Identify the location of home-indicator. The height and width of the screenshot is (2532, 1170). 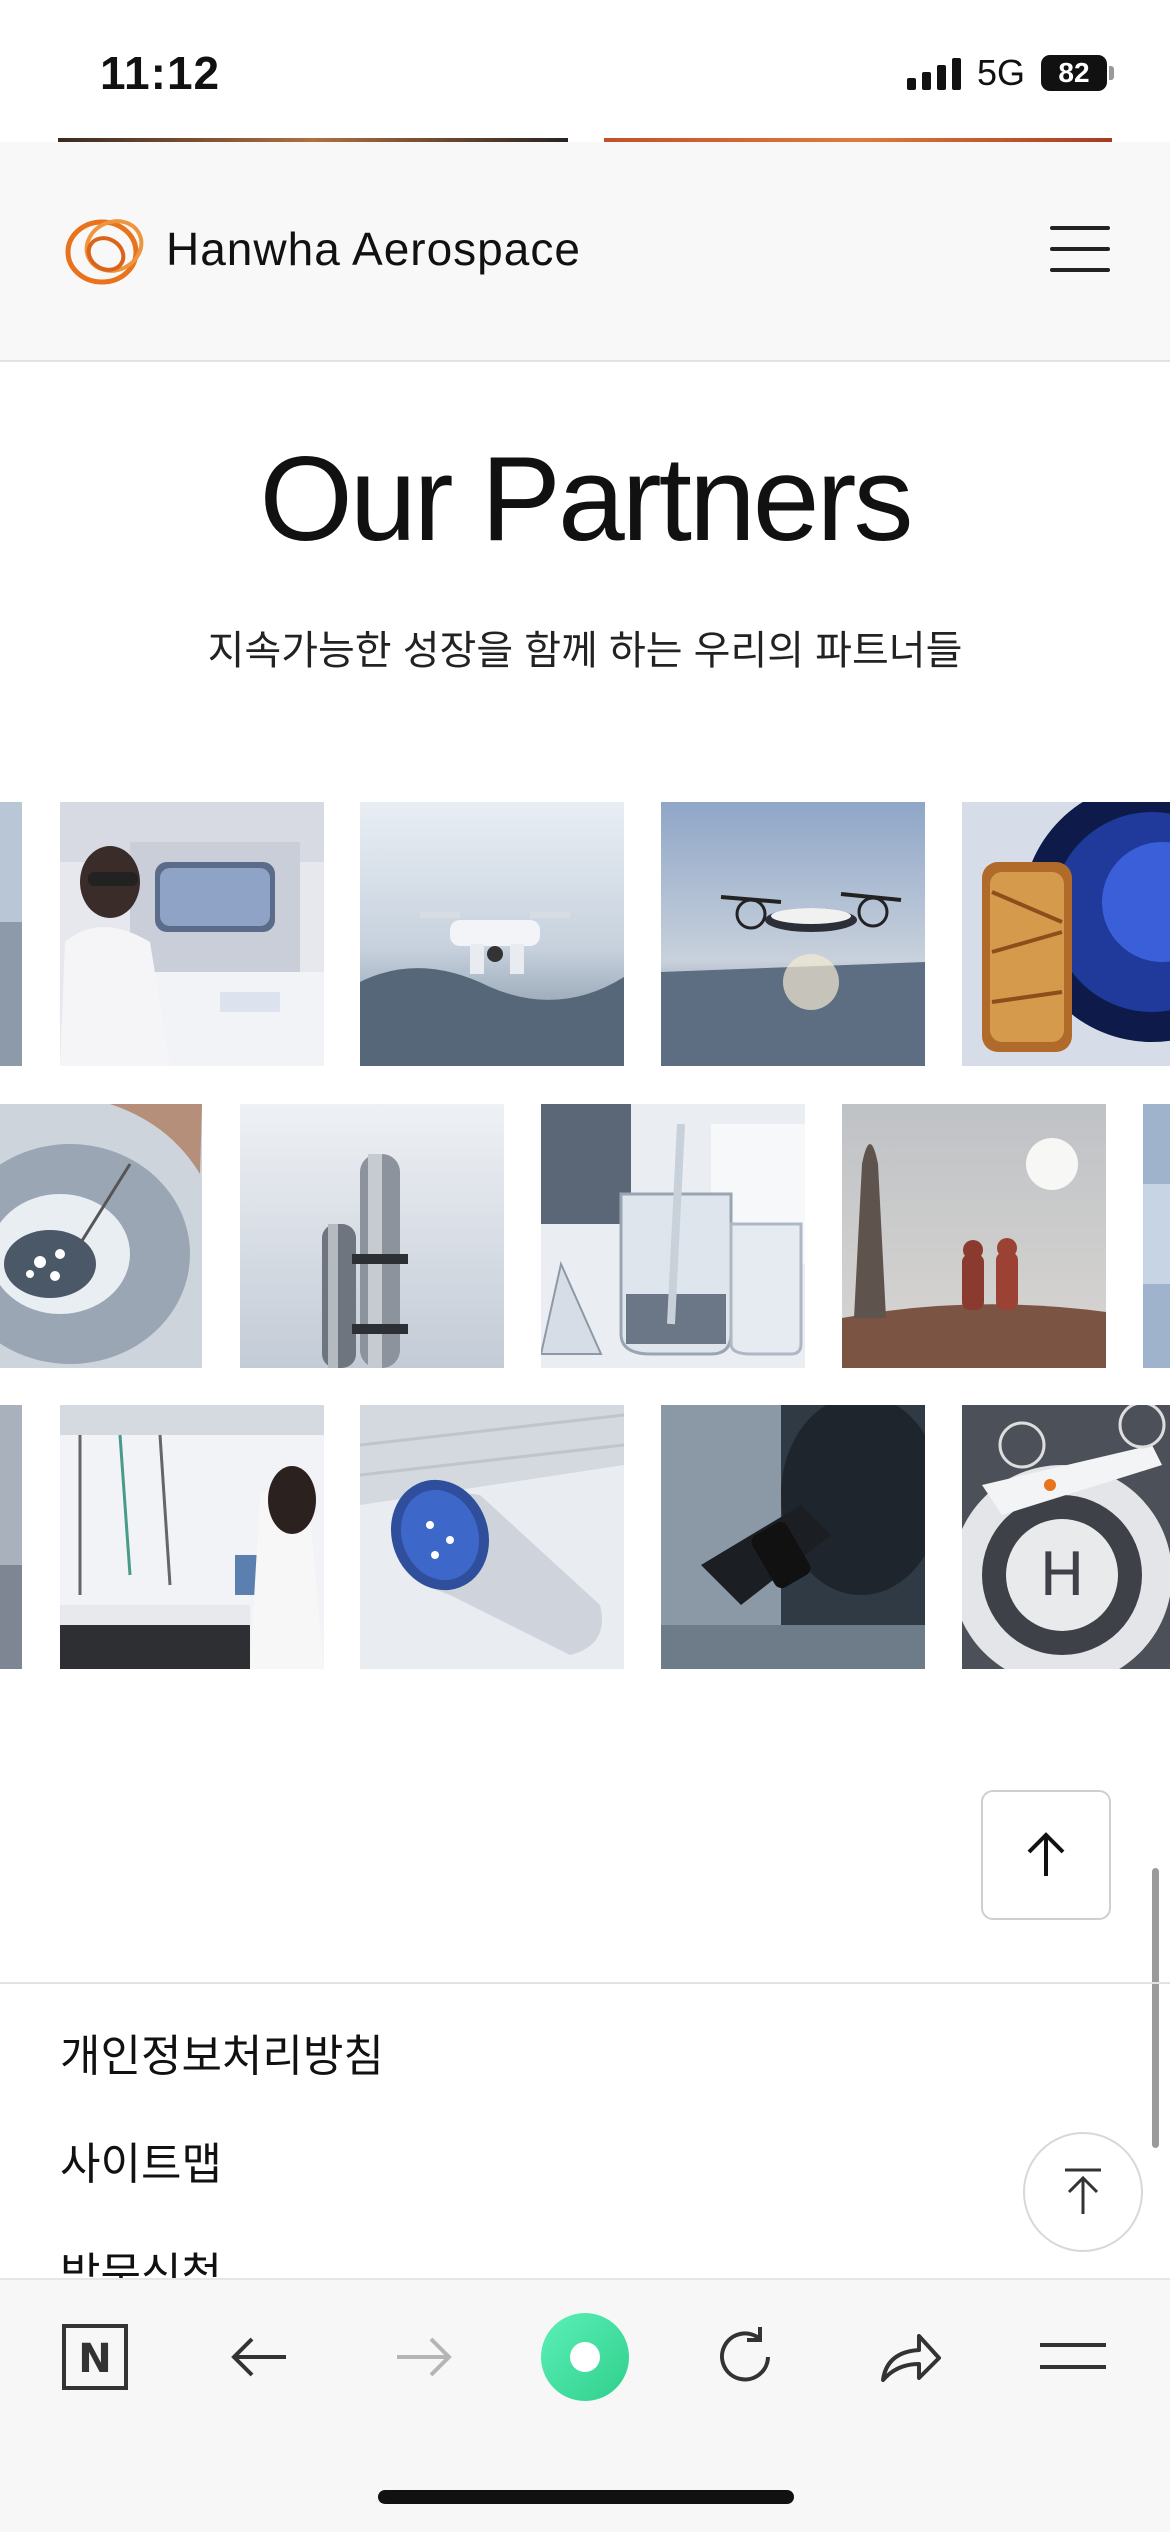
(586, 2497).